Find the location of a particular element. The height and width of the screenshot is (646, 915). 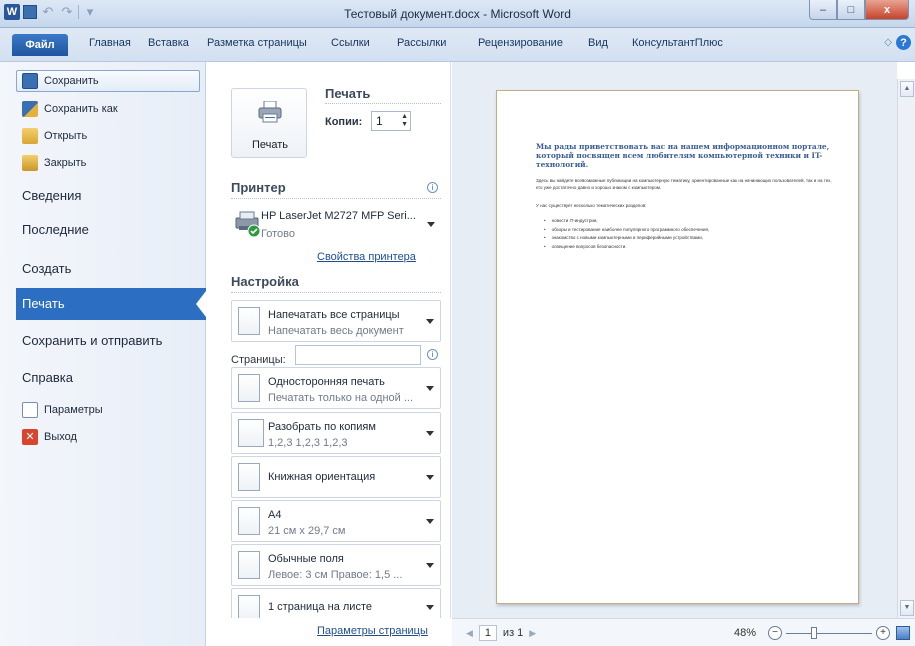

next-page-icon: ▶ is located at coordinates (532, 633).